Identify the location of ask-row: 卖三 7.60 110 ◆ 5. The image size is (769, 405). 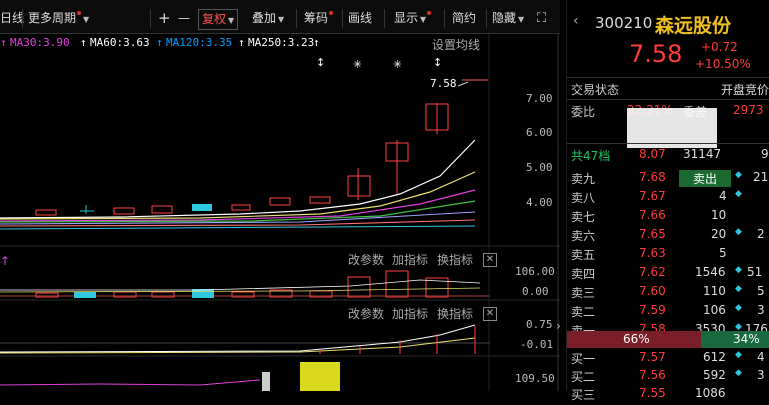
(668, 293).